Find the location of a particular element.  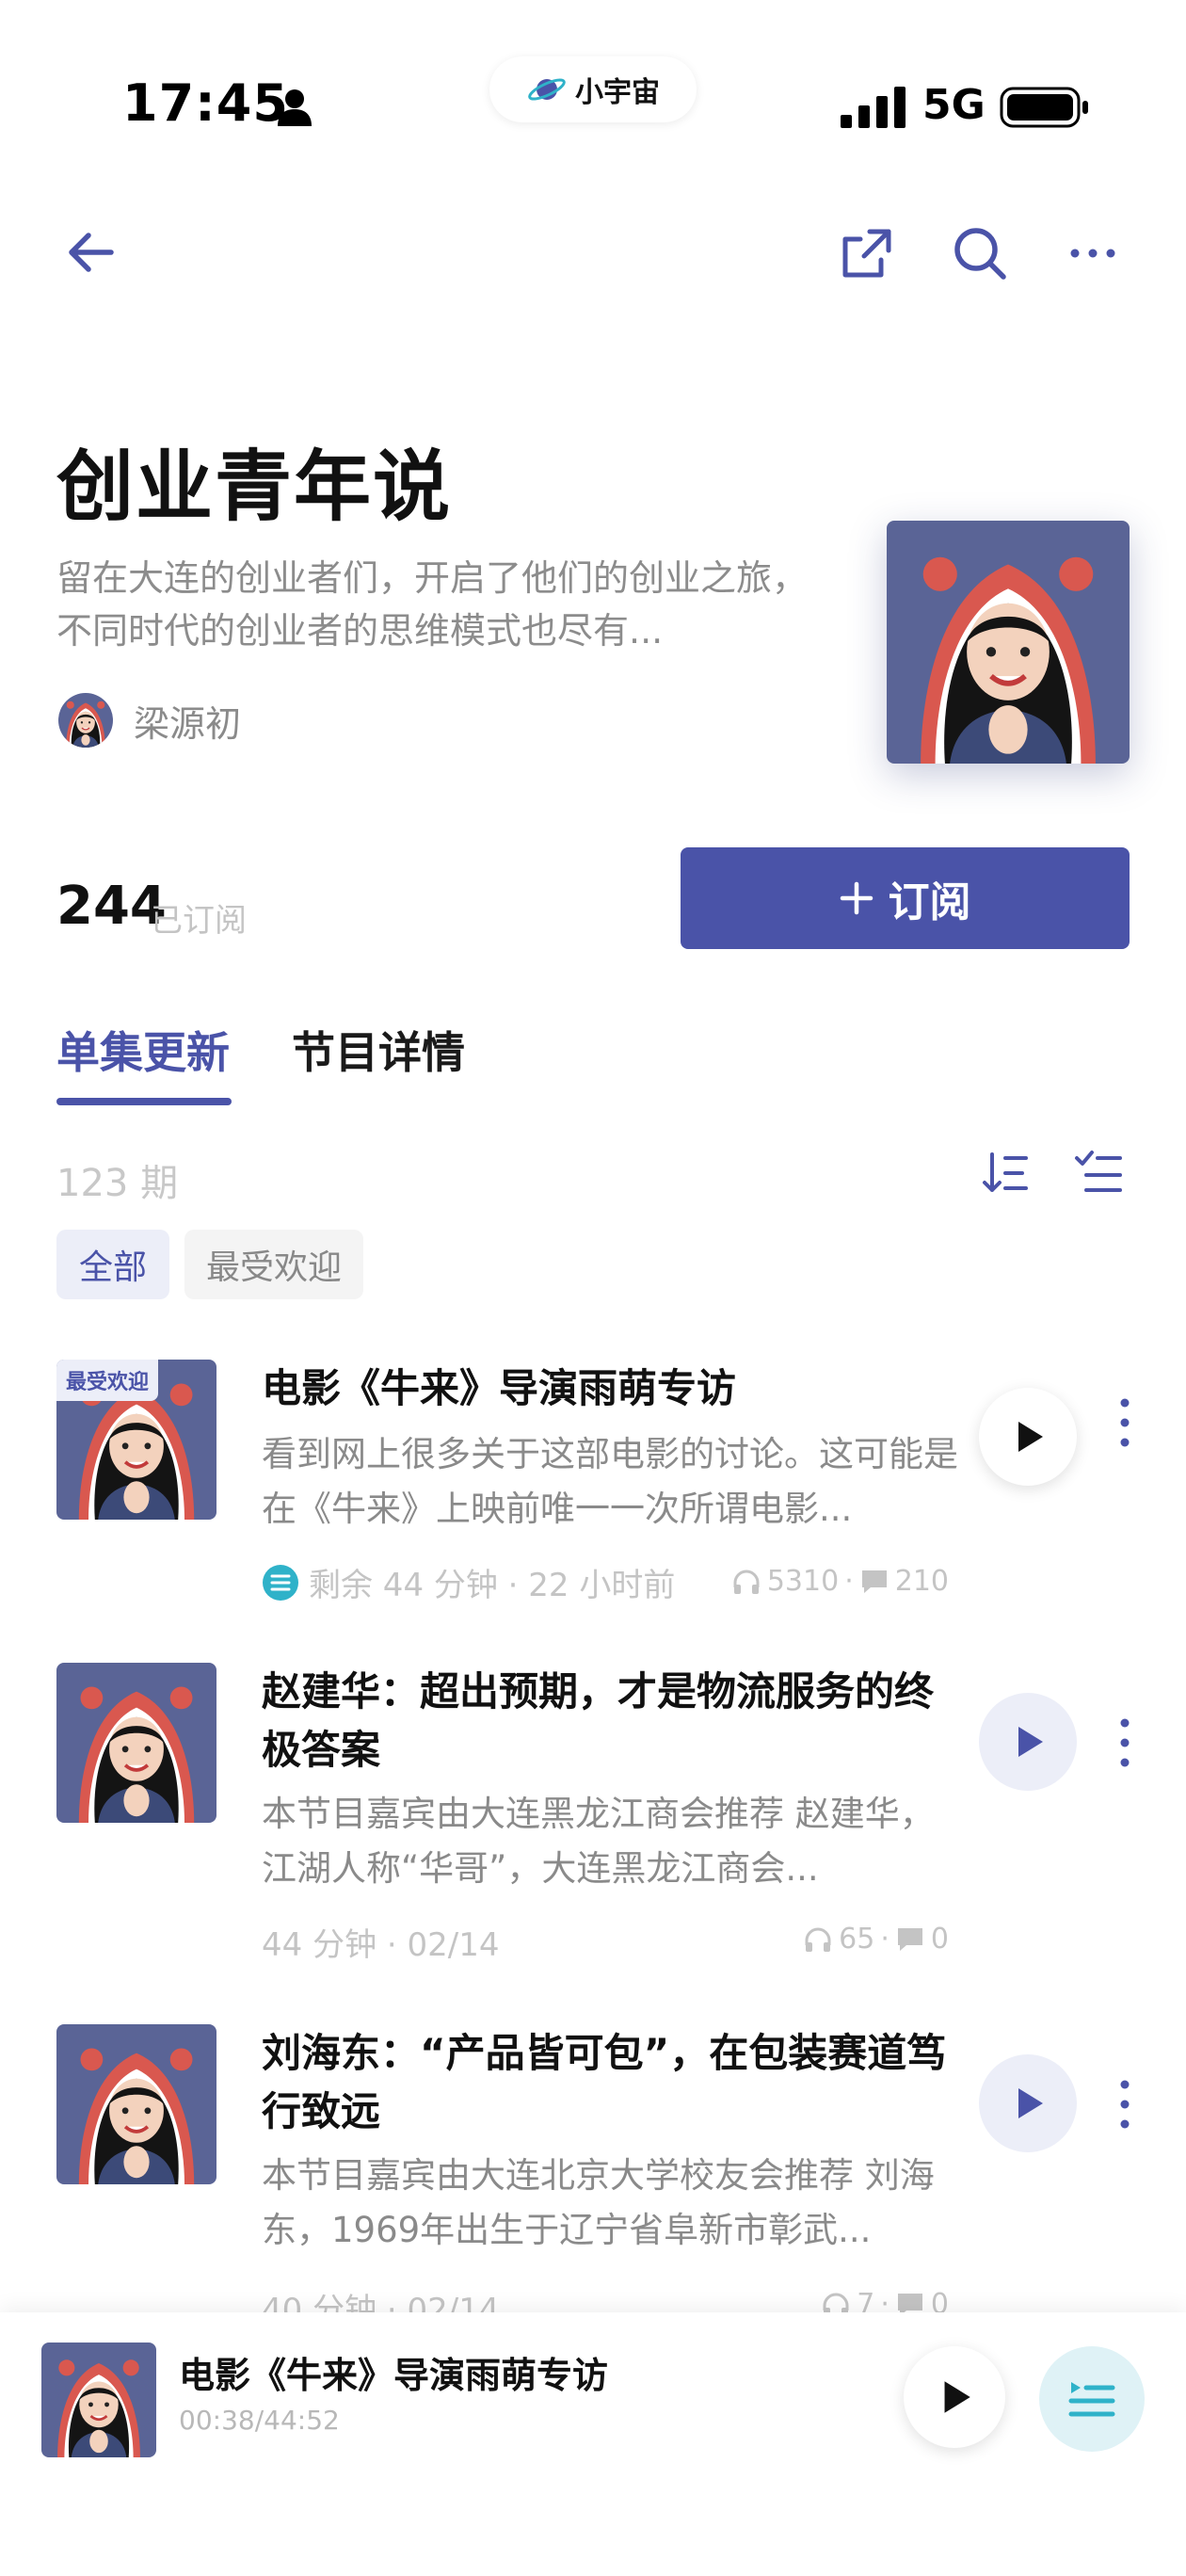

app-pill: 小宇宙 is located at coordinates (593, 89).